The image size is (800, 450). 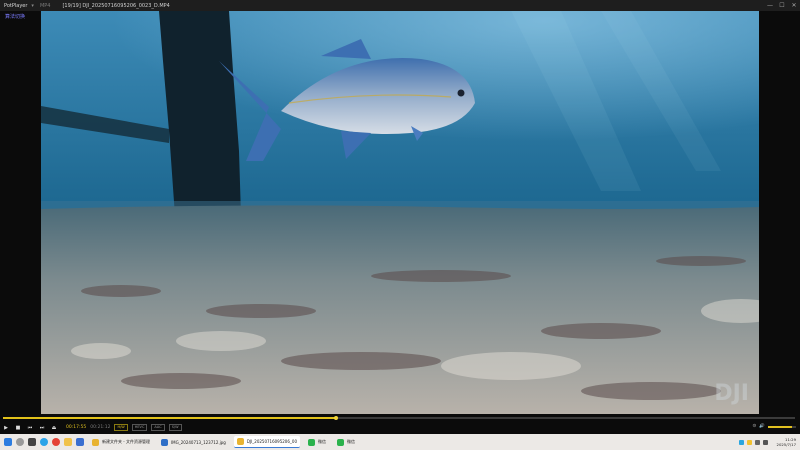 What do you see at coordinates (15, 6) in the screenshot?
I see `app-logo: PotPlayer` at bounding box center [15, 6].